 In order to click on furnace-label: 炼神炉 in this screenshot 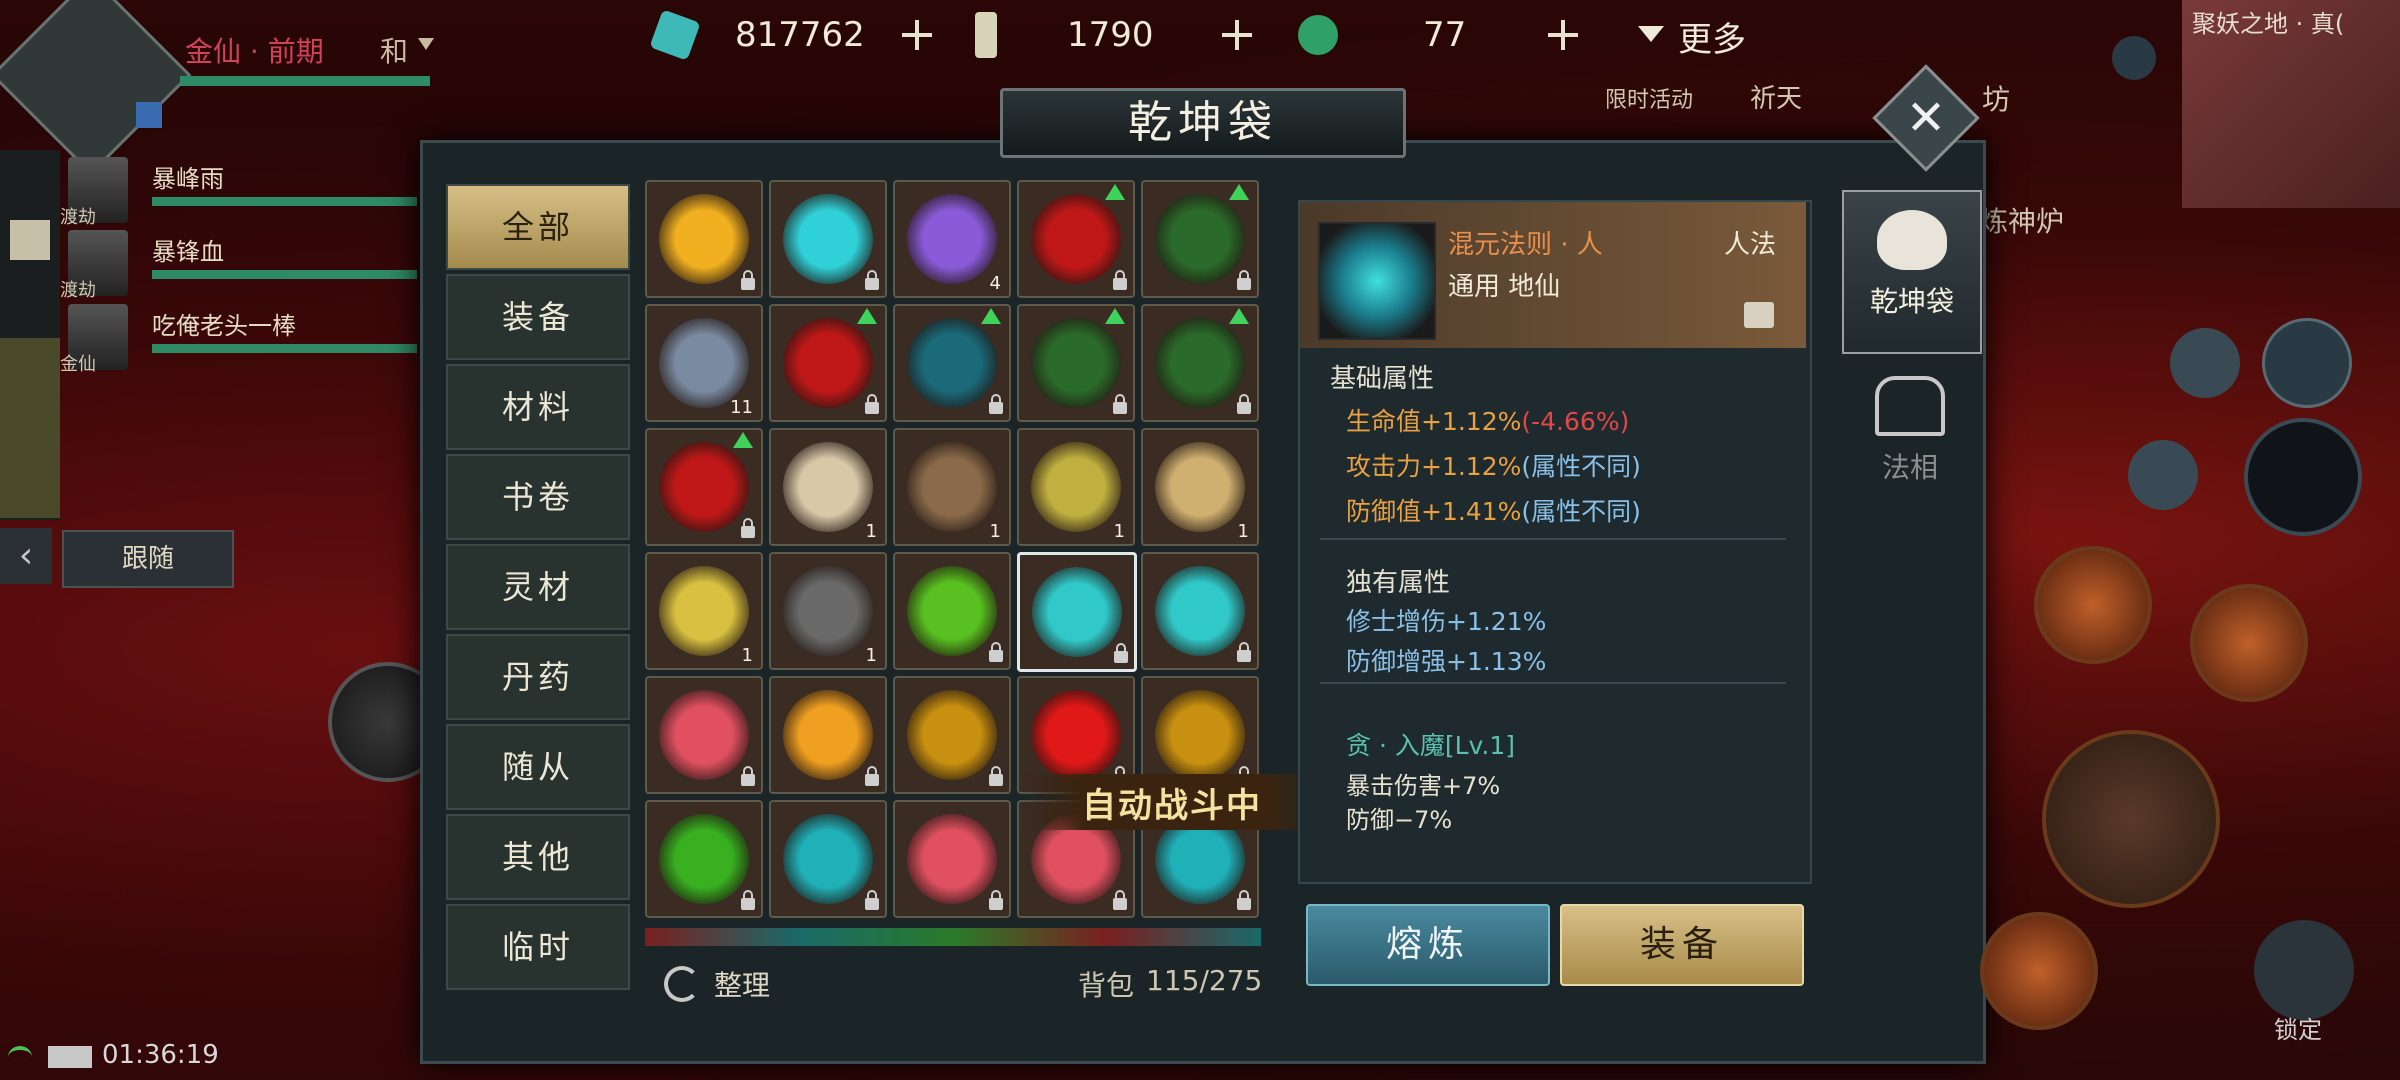, I will do `click(2022, 220)`.